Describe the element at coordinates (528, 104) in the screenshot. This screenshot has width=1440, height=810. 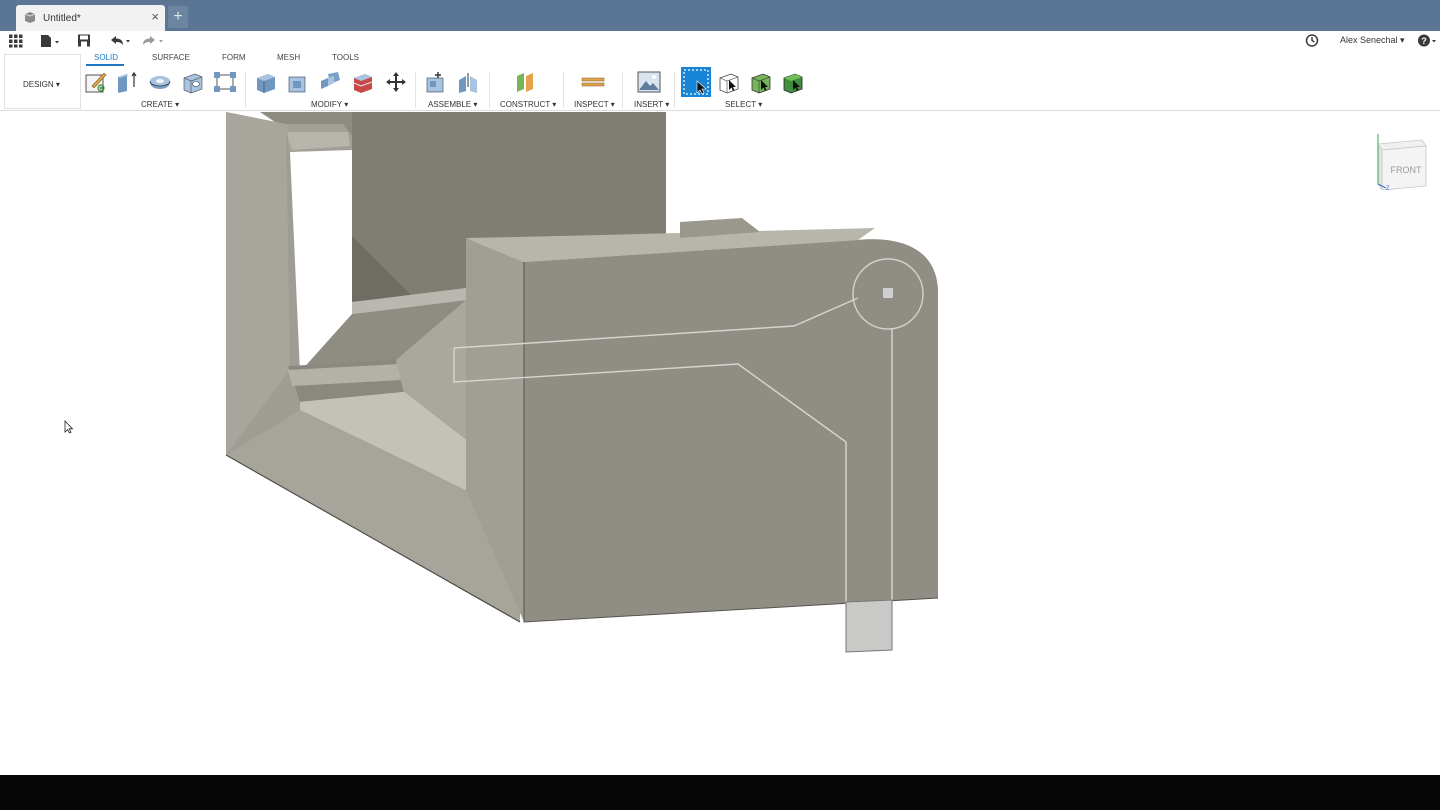
I see `construct-menu: CONSTRUCT ▾` at that location.